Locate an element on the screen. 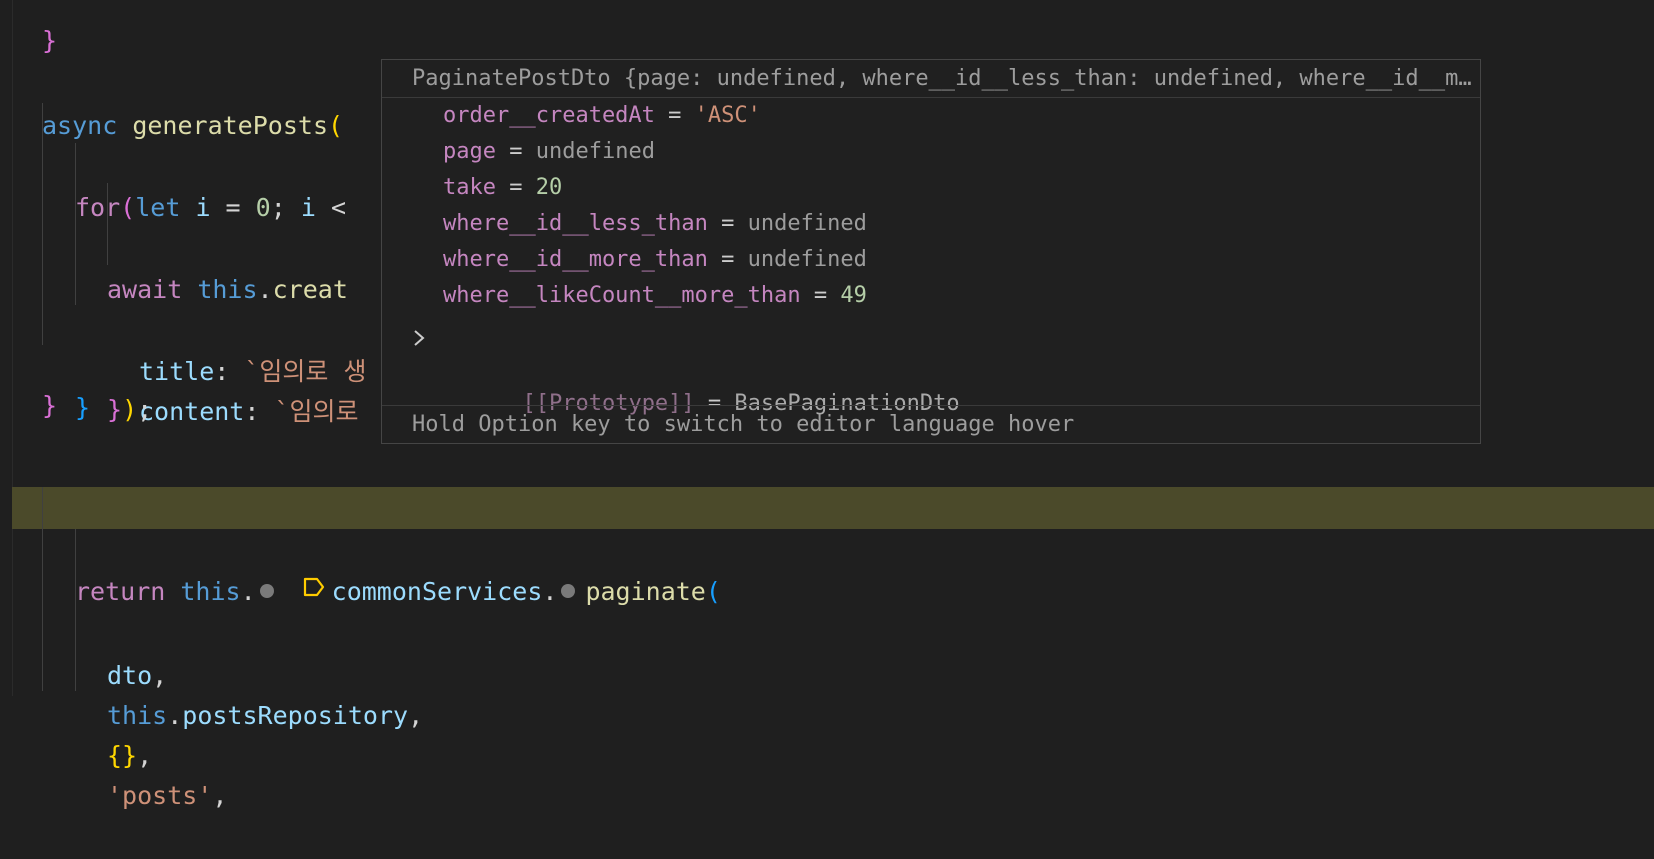  variable-value: 20 is located at coordinates (549, 187).